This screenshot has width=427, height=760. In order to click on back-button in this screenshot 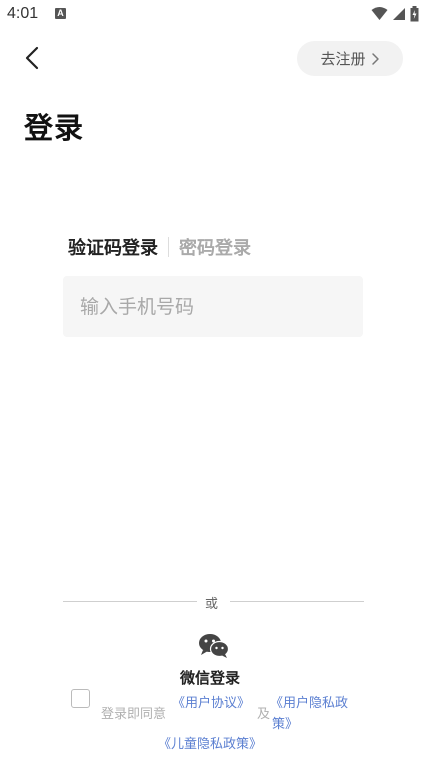, I will do `click(33, 58)`.